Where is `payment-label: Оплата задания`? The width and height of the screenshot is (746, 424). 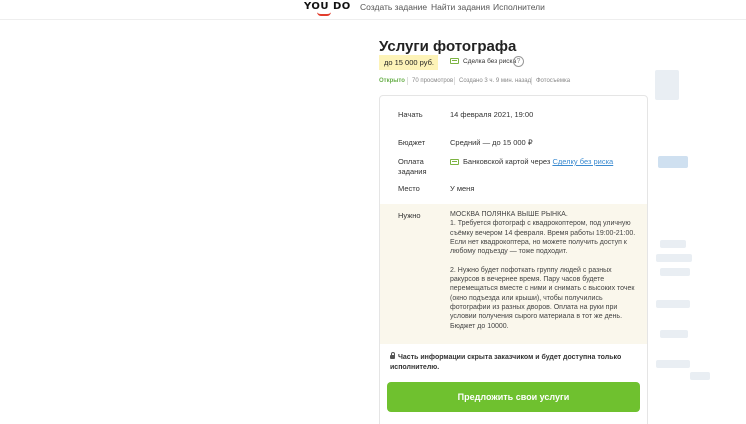
payment-label: Оплата задания is located at coordinates (412, 166).